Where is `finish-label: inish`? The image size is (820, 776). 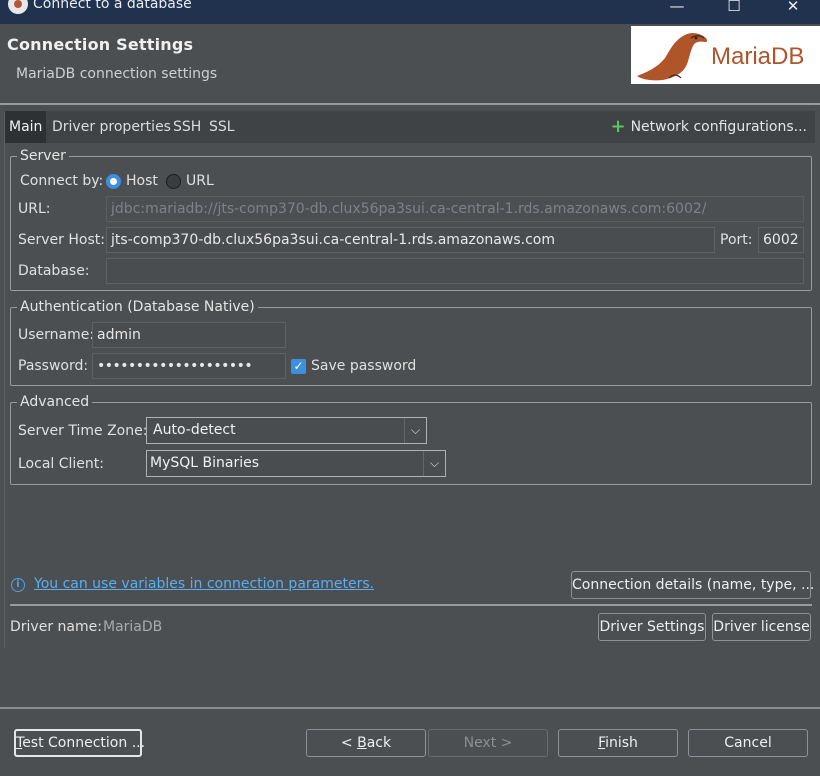 finish-label: inish is located at coordinates (621, 743).